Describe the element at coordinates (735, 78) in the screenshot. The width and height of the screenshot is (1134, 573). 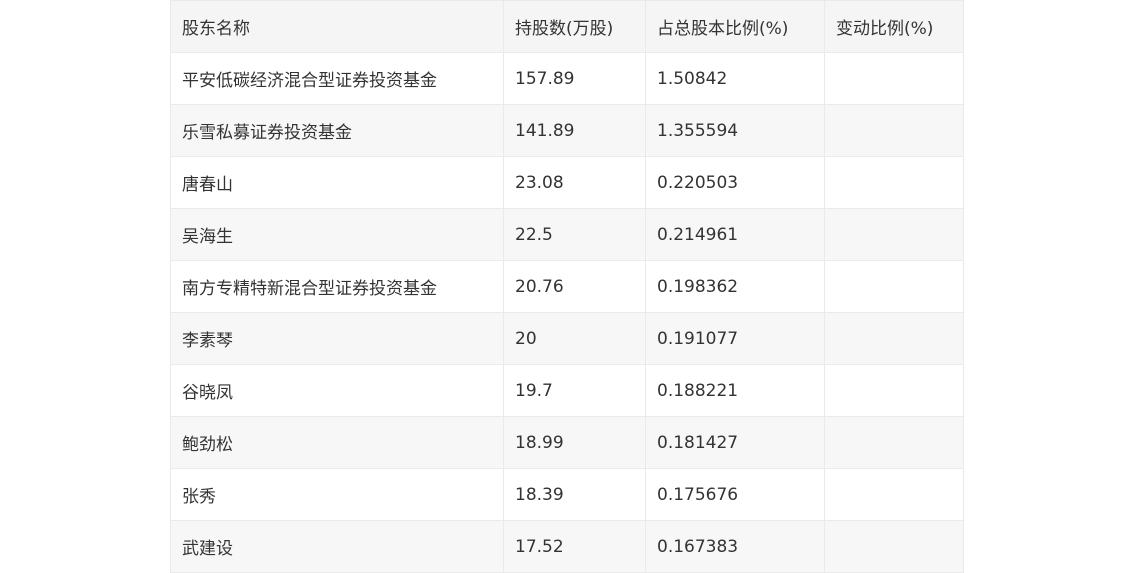
I see `cell-share-ratio: 1.50842` at that location.